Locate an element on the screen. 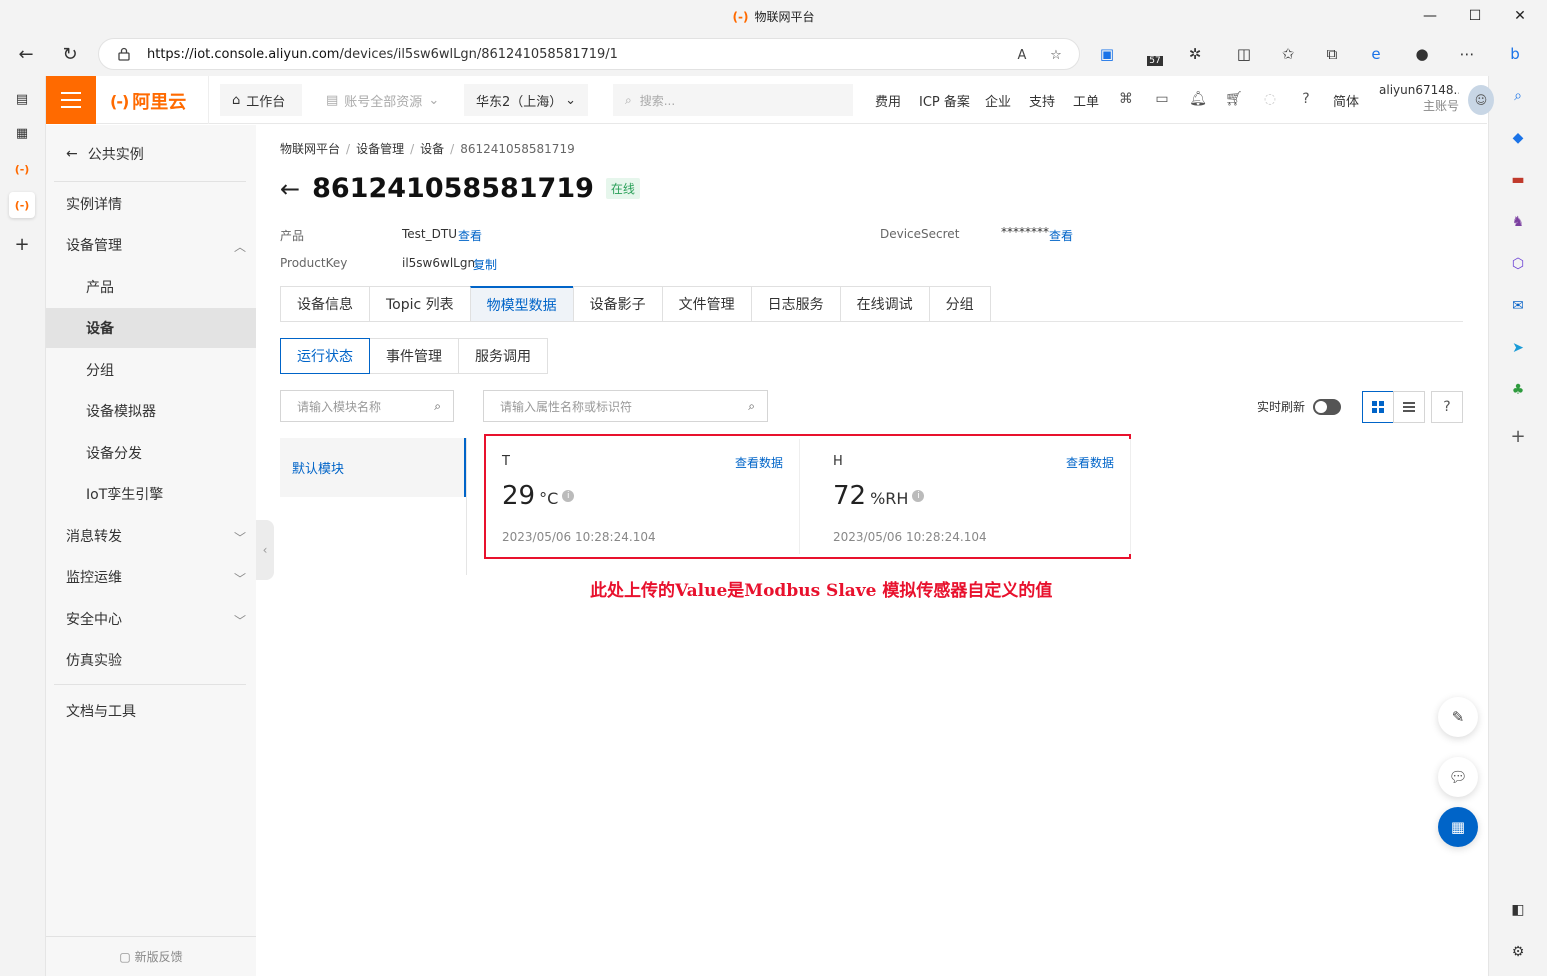  sidebar-item-docs-tools: 文档与工具 is located at coordinates (151, 711).